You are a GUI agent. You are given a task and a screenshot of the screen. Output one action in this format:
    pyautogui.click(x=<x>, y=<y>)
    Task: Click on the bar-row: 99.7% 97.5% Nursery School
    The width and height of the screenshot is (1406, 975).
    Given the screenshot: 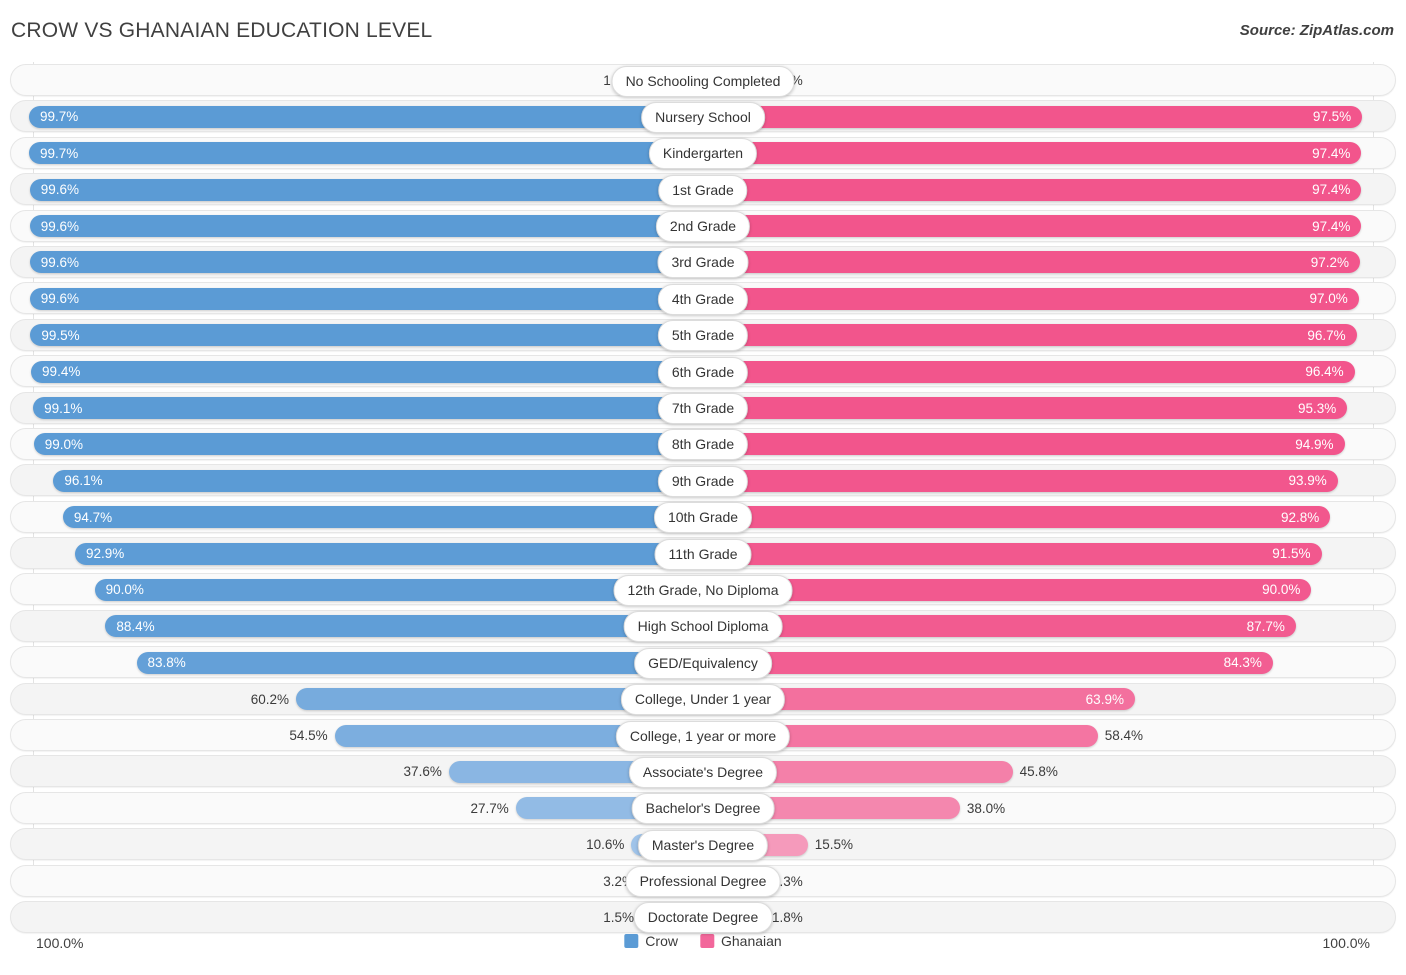 What is the action you would take?
    pyautogui.click(x=703, y=116)
    